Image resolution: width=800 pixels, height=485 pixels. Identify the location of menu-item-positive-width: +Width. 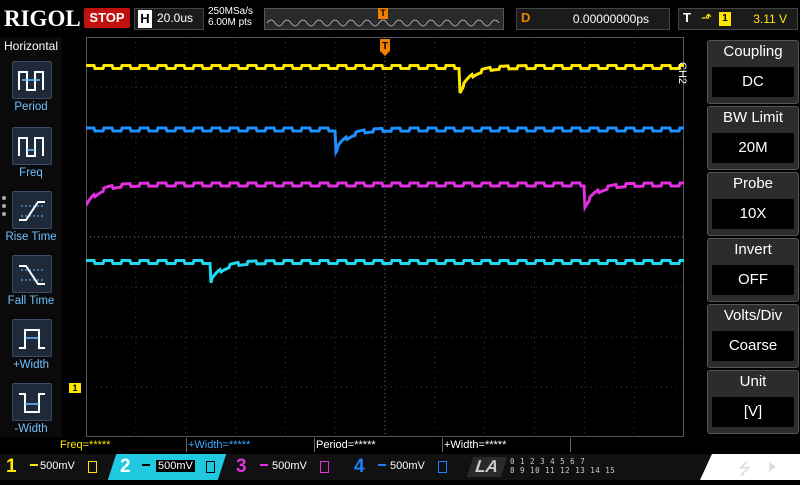
(31, 347).